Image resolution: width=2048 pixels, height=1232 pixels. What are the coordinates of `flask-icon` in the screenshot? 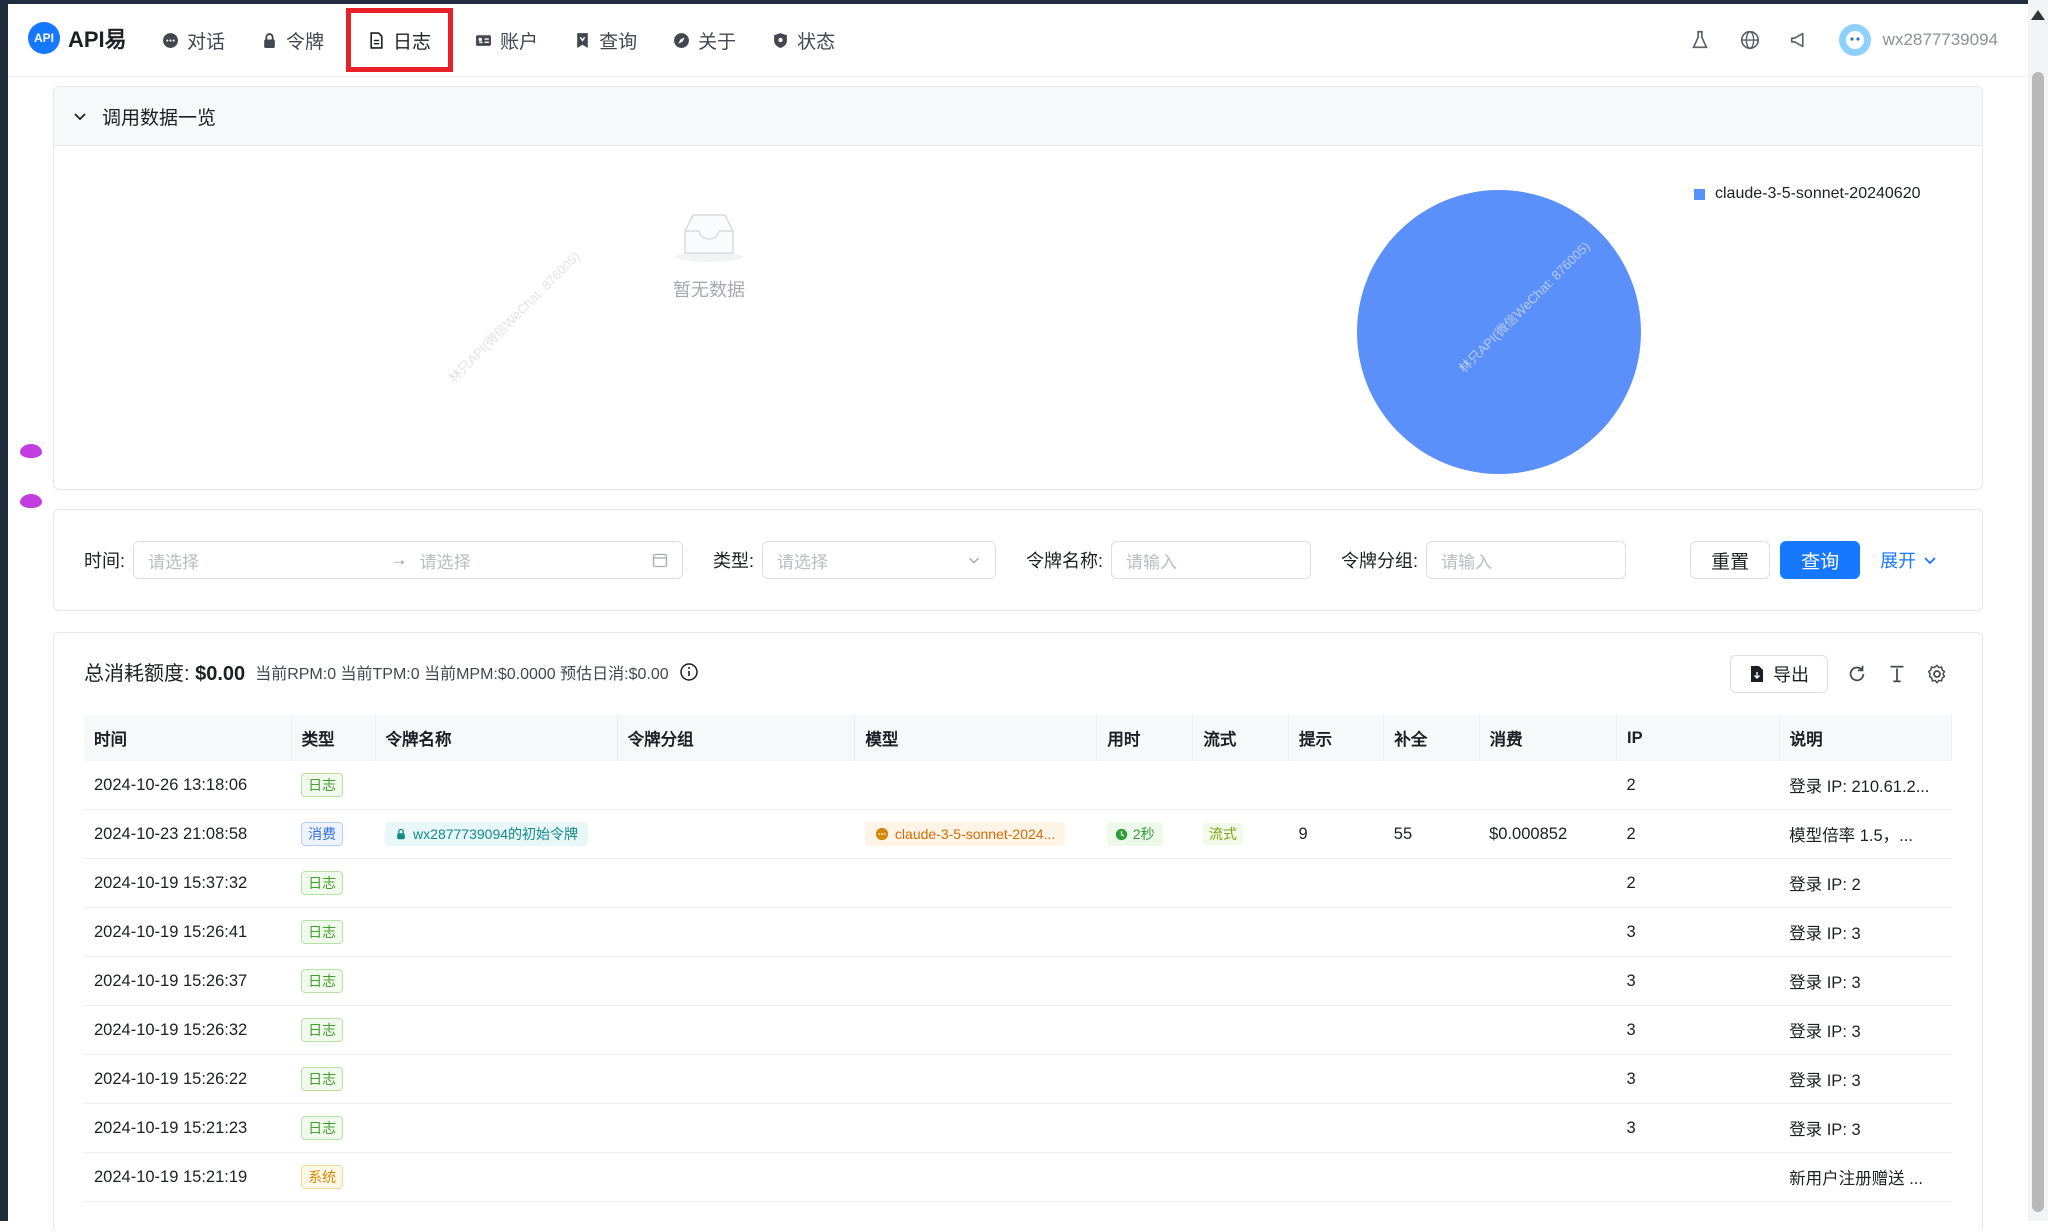 It's located at (1700, 40).